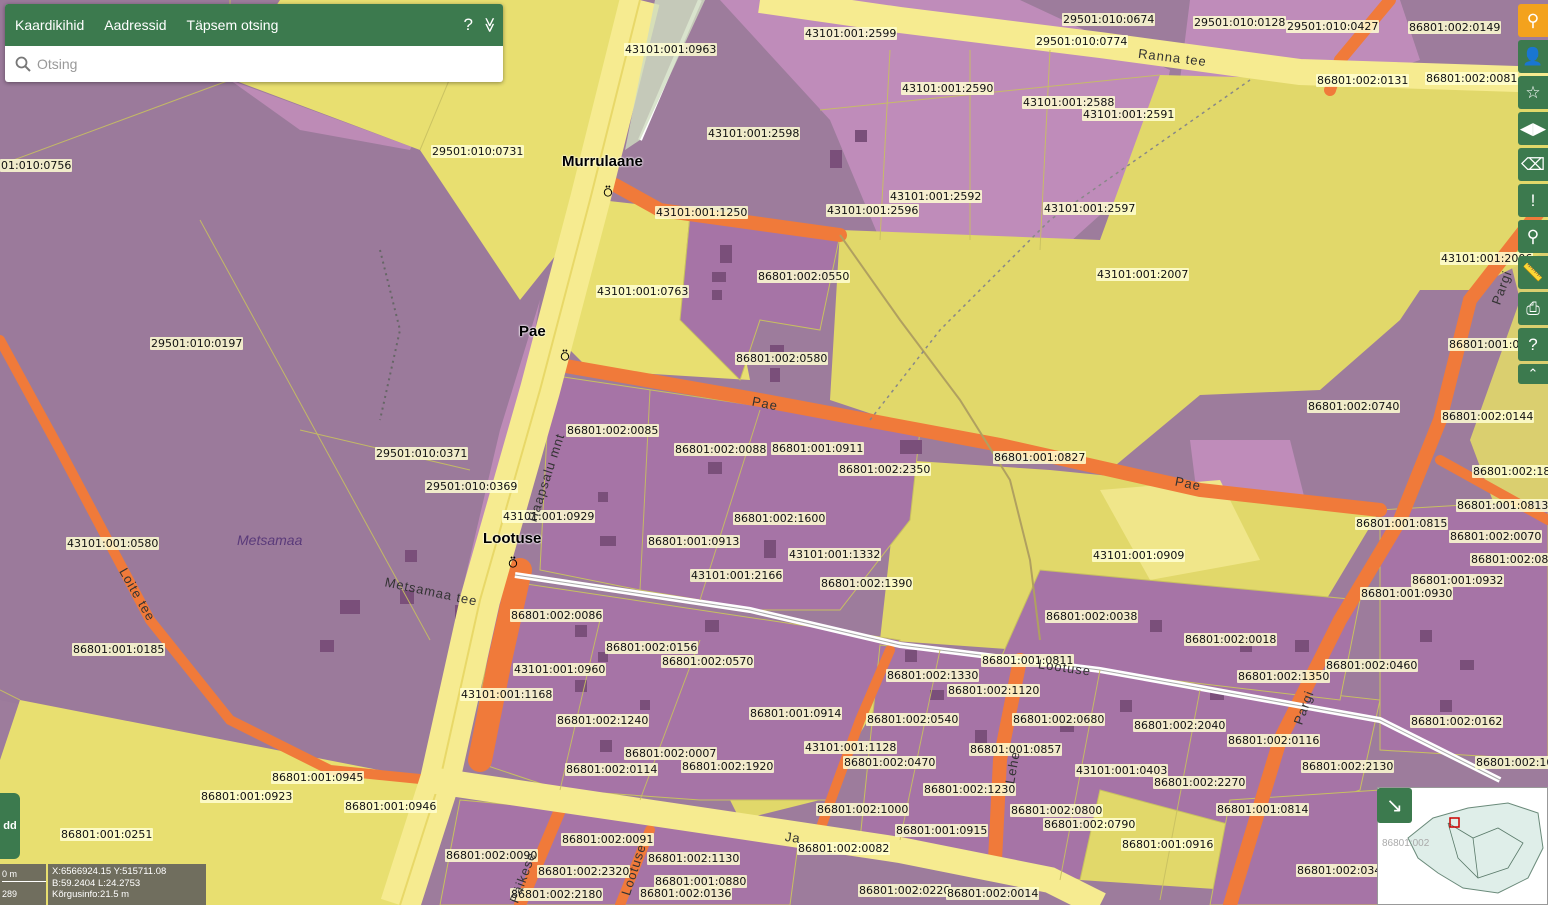 This screenshot has height=905, width=1548. What do you see at coordinates (1458, 580) in the screenshot?
I see `parcel-label: 86801:001:0932` at bounding box center [1458, 580].